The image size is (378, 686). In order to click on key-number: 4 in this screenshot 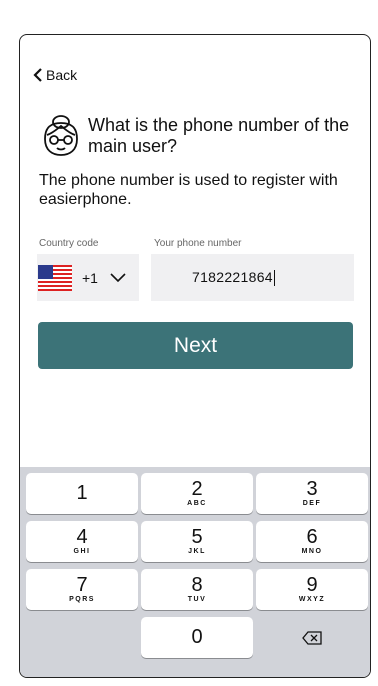, I will do `click(82, 537)`.